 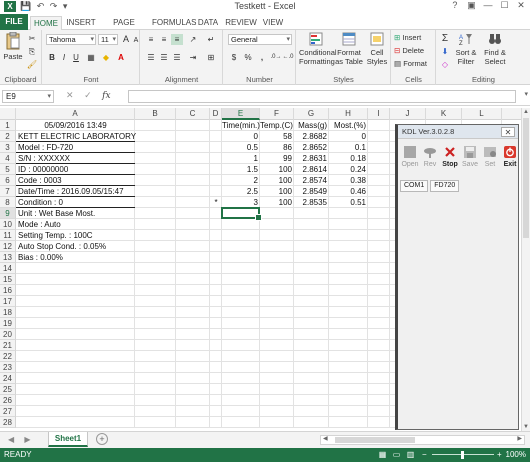 I want to click on column-header-a: A, so click(x=75, y=114).